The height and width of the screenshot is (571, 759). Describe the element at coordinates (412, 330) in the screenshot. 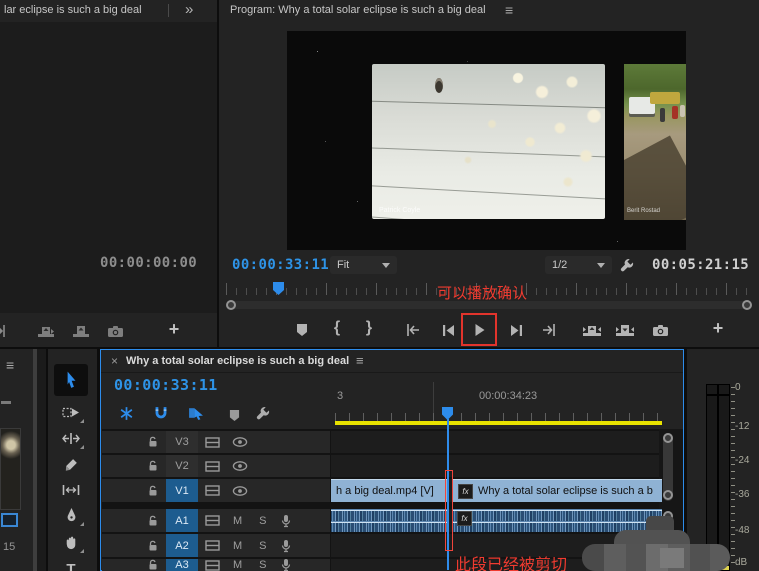

I see `goto-in-button` at that location.